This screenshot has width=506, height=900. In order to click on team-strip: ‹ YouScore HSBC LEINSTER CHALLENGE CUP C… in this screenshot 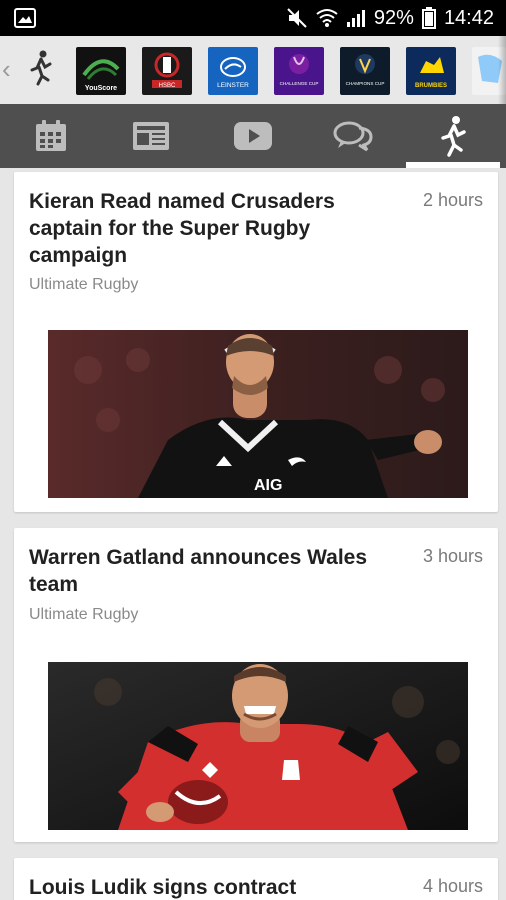, I will do `click(253, 70)`.